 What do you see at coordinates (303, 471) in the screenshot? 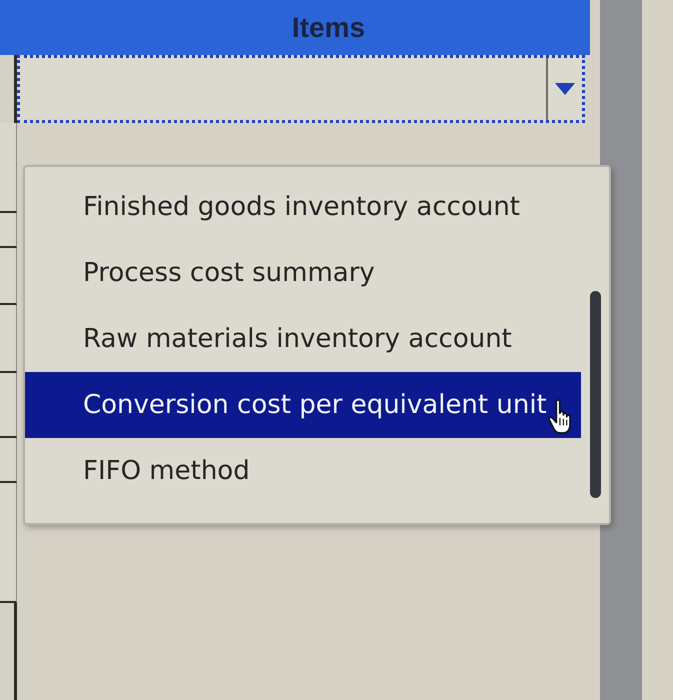
I see `dropdown-option: FIFO method` at bounding box center [303, 471].